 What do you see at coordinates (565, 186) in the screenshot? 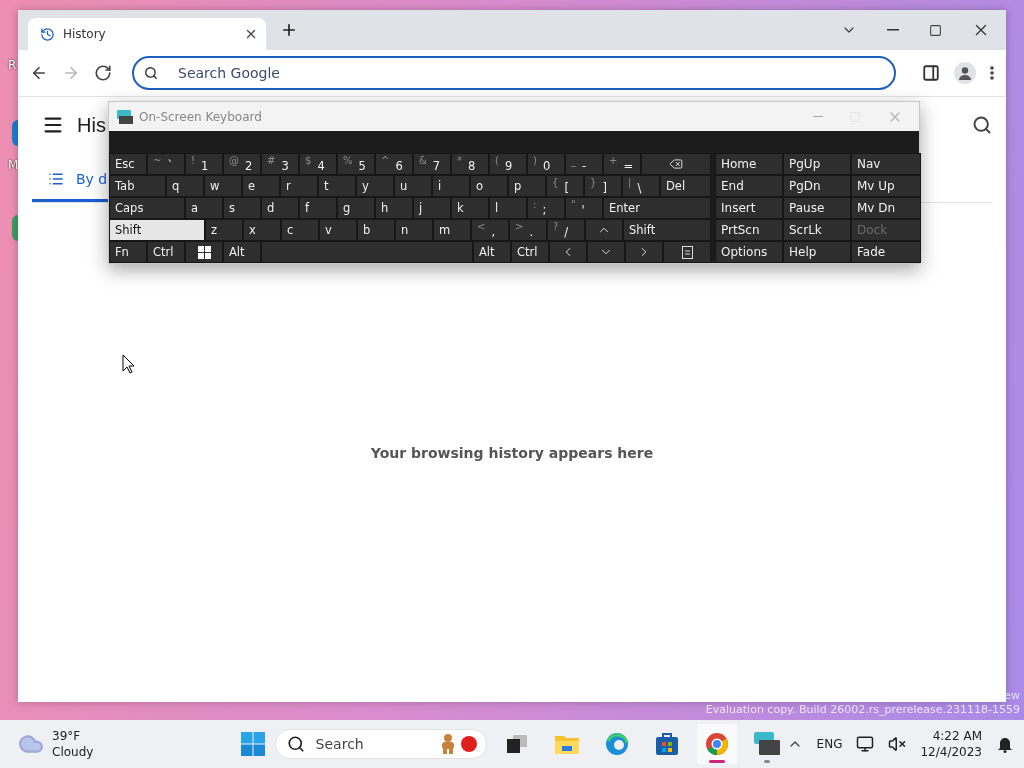
I see `key: { [` at bounding box center [565, 186].